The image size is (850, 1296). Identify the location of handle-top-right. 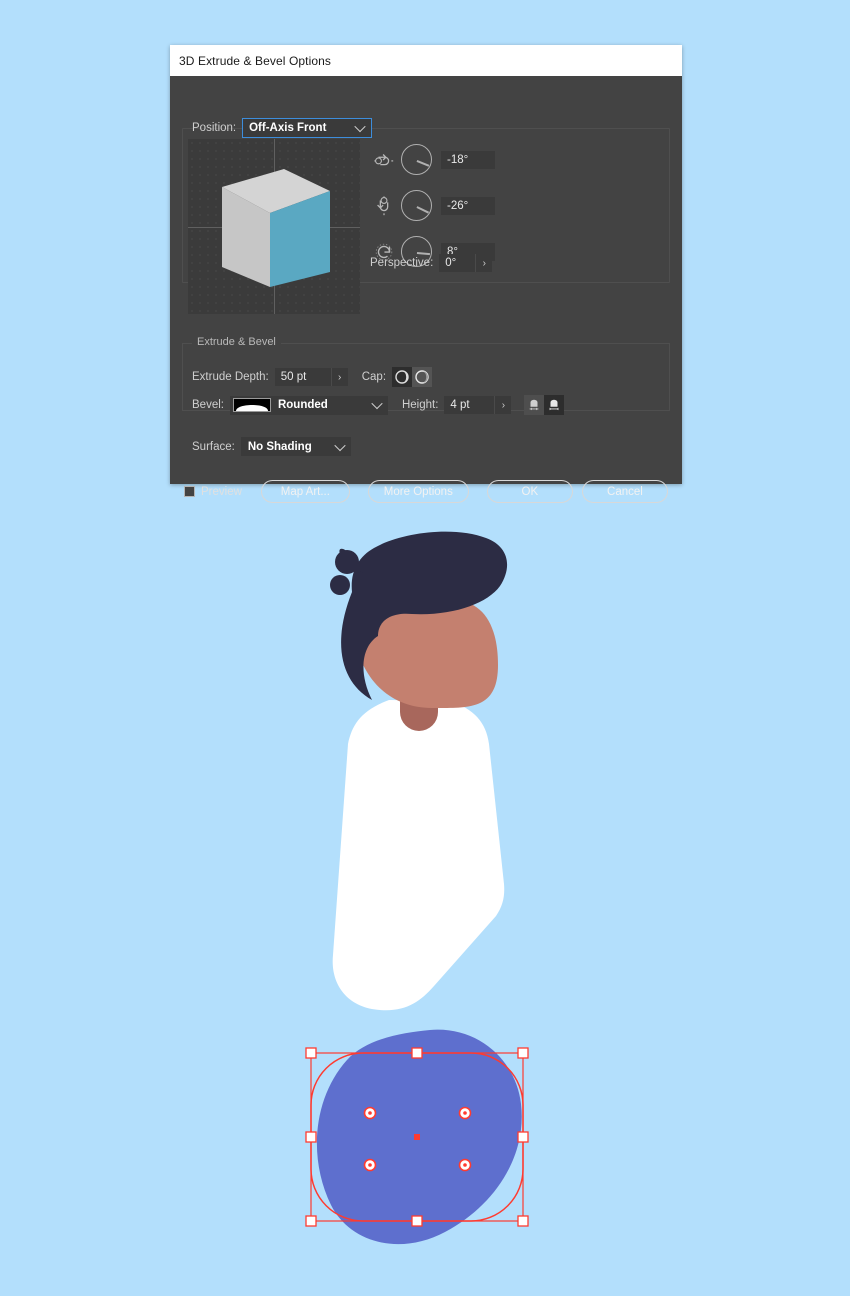
(523, 1053).